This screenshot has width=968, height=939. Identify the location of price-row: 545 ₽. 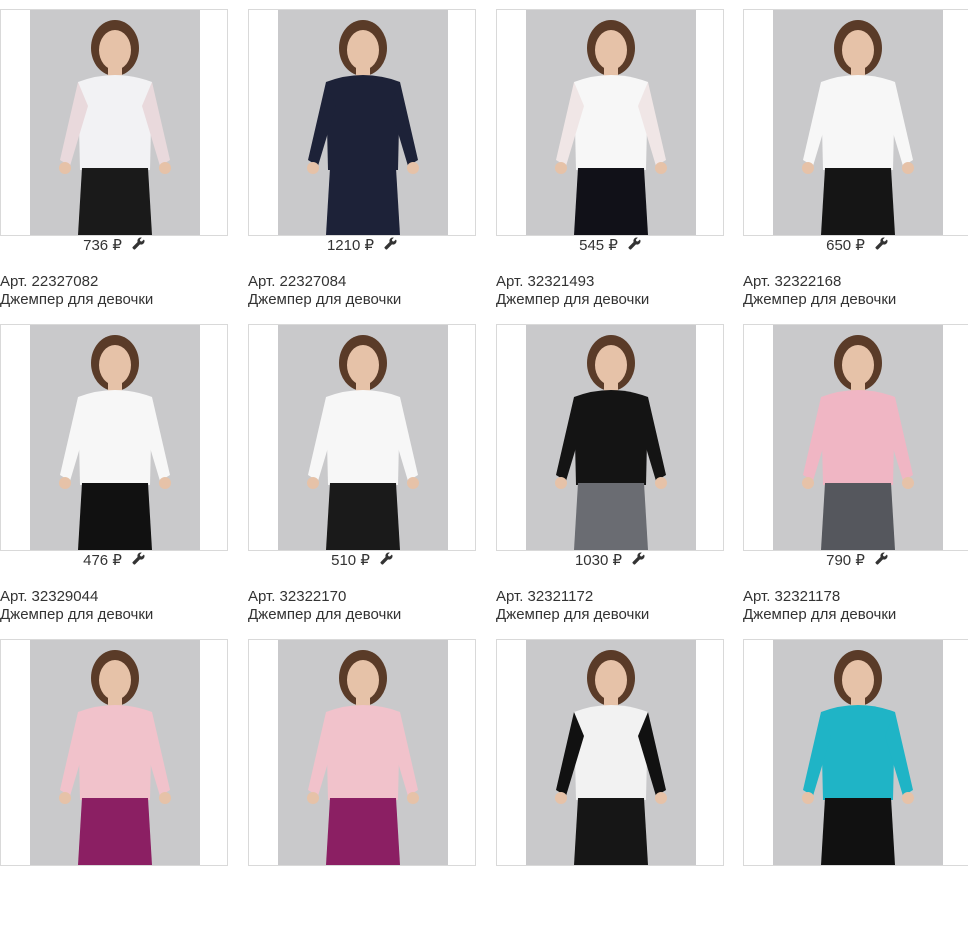
(610, 246).